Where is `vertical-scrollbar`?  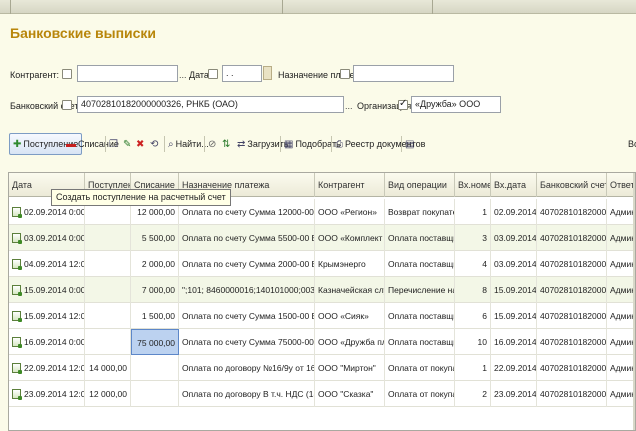 vertical-scrollbar is located at coordinates (634, 301).